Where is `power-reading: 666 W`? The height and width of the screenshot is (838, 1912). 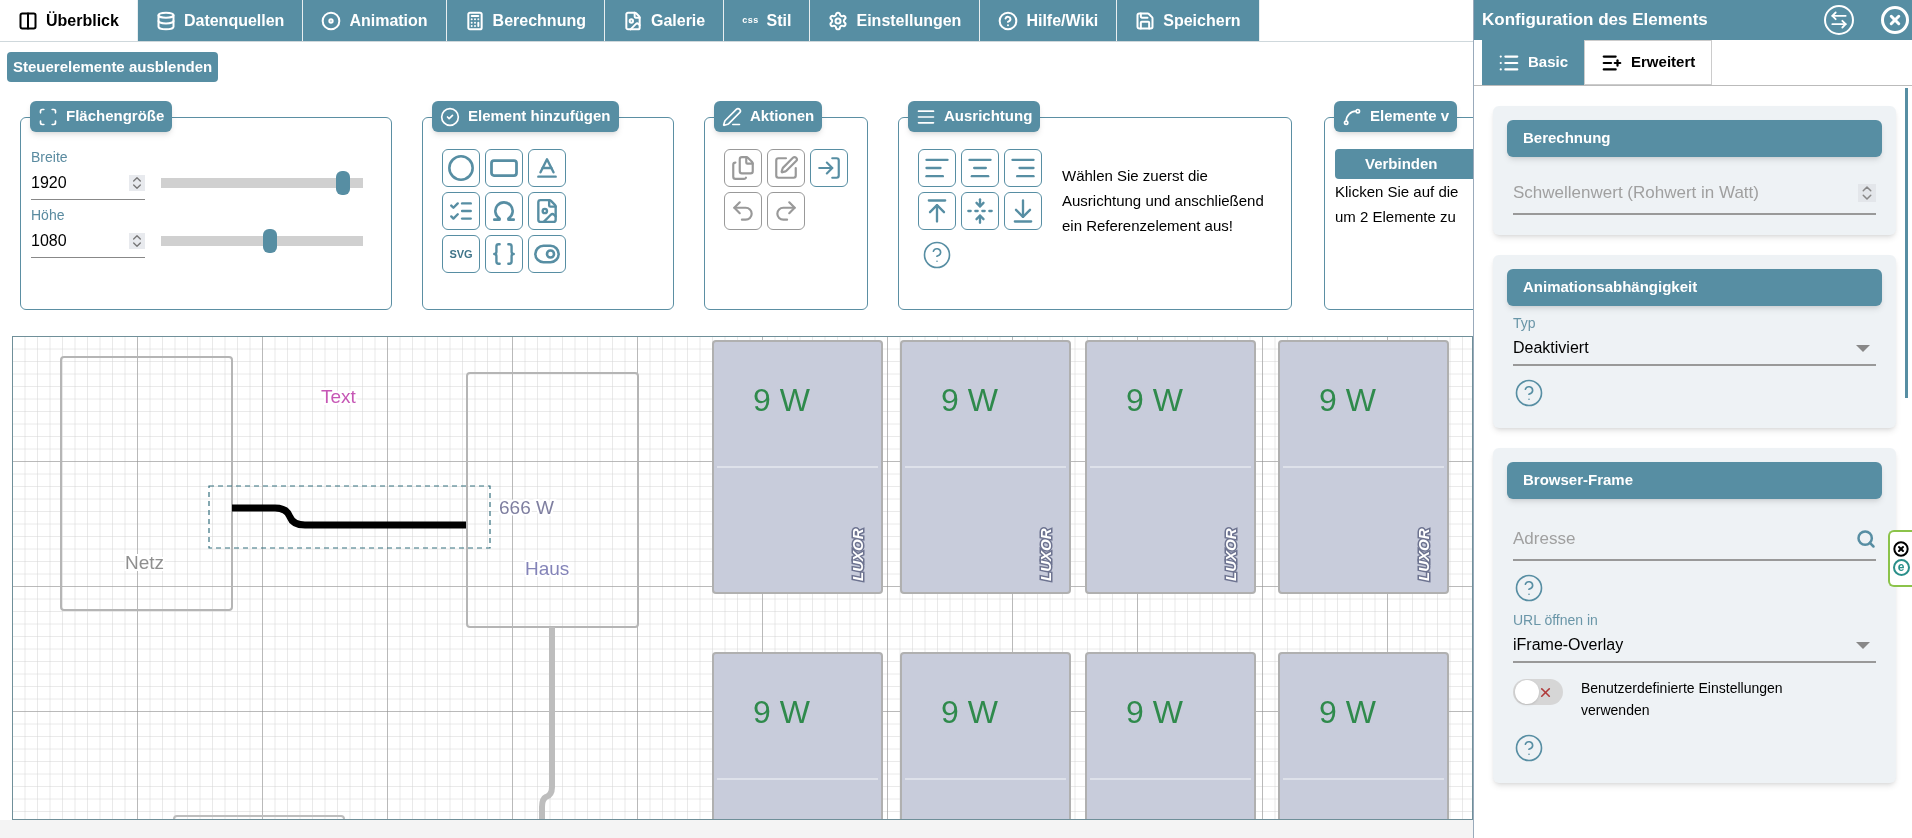
power-reading: 666 W is located at coordinates (526, 507).